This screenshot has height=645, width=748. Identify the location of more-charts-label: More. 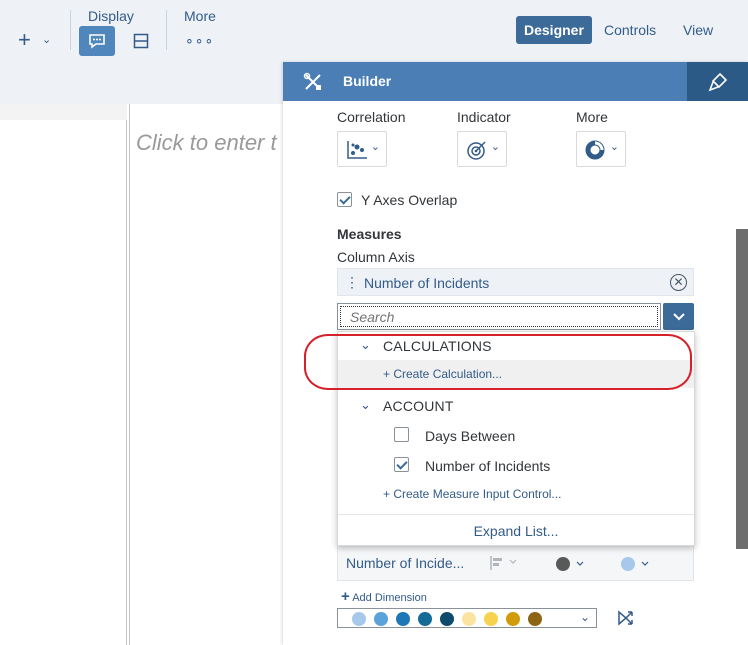
(592, 117).